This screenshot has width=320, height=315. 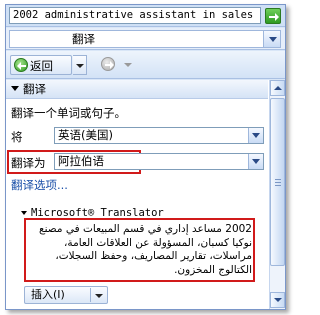 I want to click on scroll-thumb, so click(x=277, y=182).